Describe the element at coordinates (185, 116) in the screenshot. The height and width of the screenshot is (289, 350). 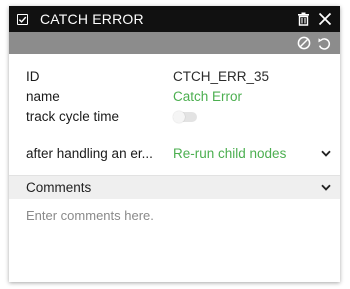
I see `track-cycle-time-toggle` at that location.